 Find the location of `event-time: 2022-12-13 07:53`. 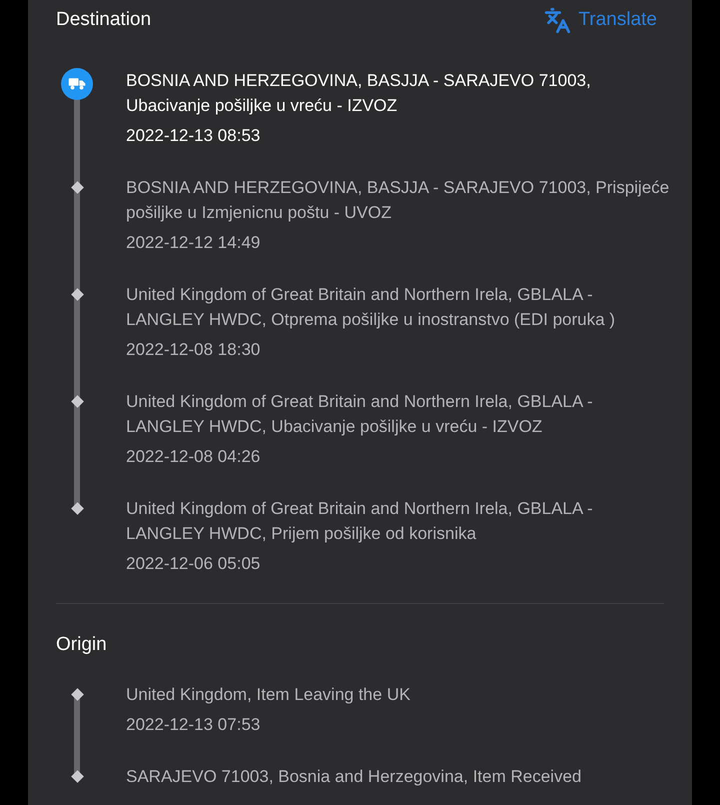

event-time: 2022-12-13 07:53 is located at coordinates (194, 725).